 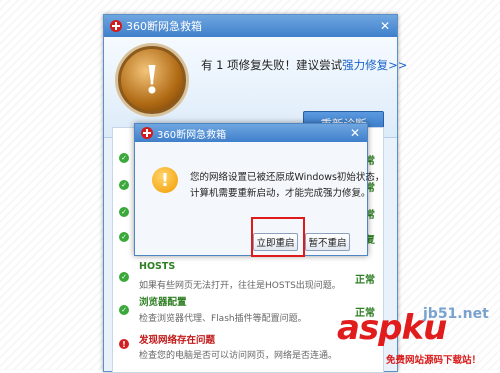 What do you see at coordinates (250, 26) in the screenshot?
I see `main-titlebar: 360断网急救箱 ✕` at bounding box center [250, 26].